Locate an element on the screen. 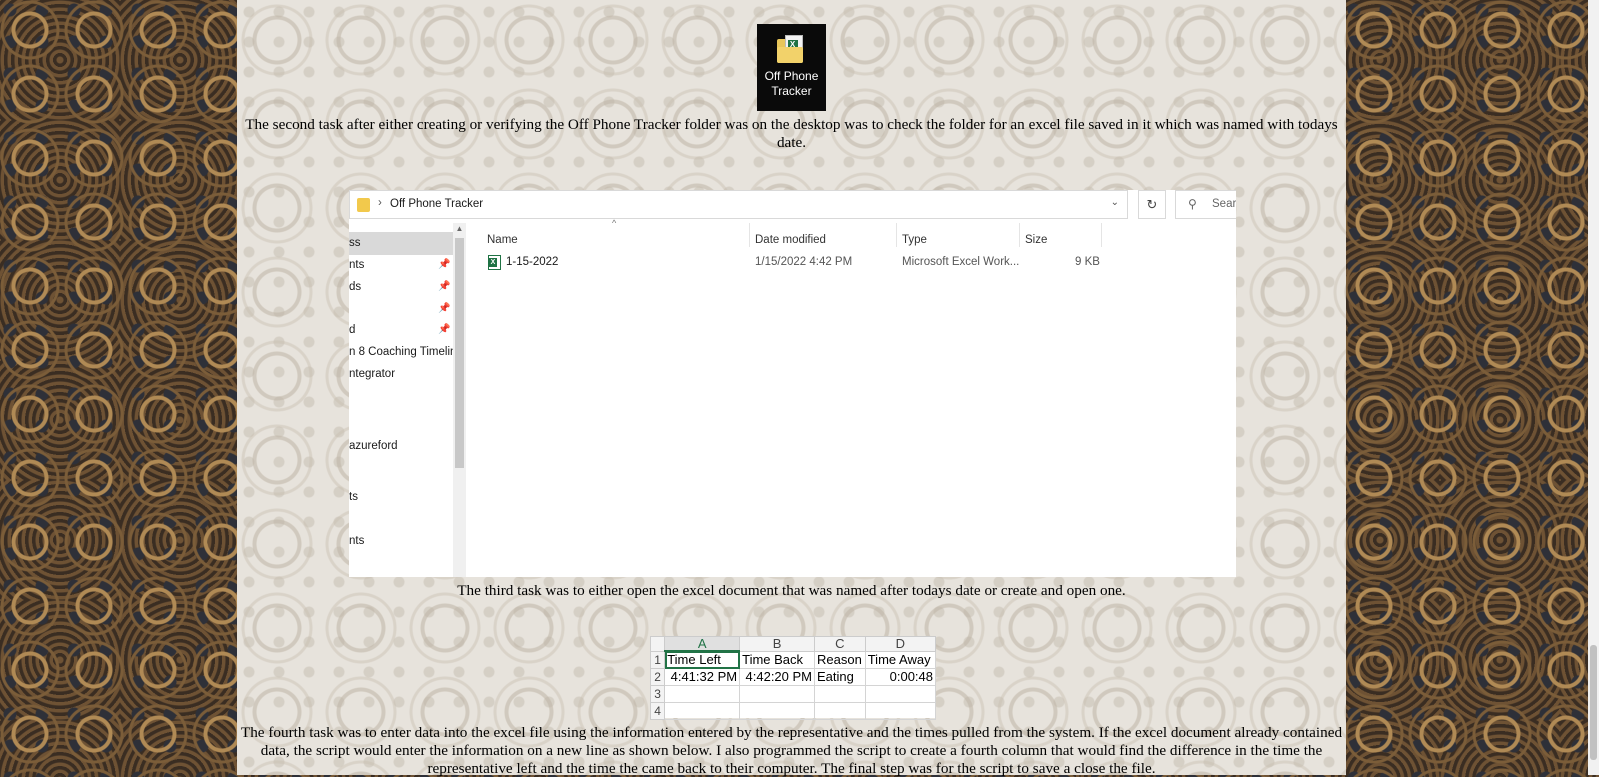  cell-c4 is located at coordinates (840, 711).